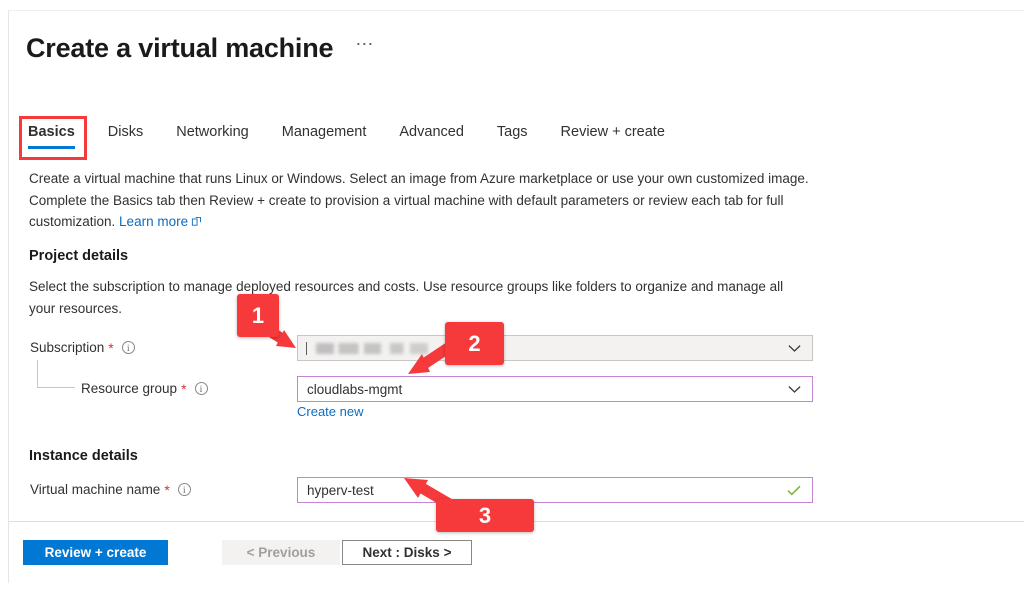  What do you see at coordinates (79, 256) in the screenshot?
I see `project-details-heading: Project details` at bounding box center [79, 256].